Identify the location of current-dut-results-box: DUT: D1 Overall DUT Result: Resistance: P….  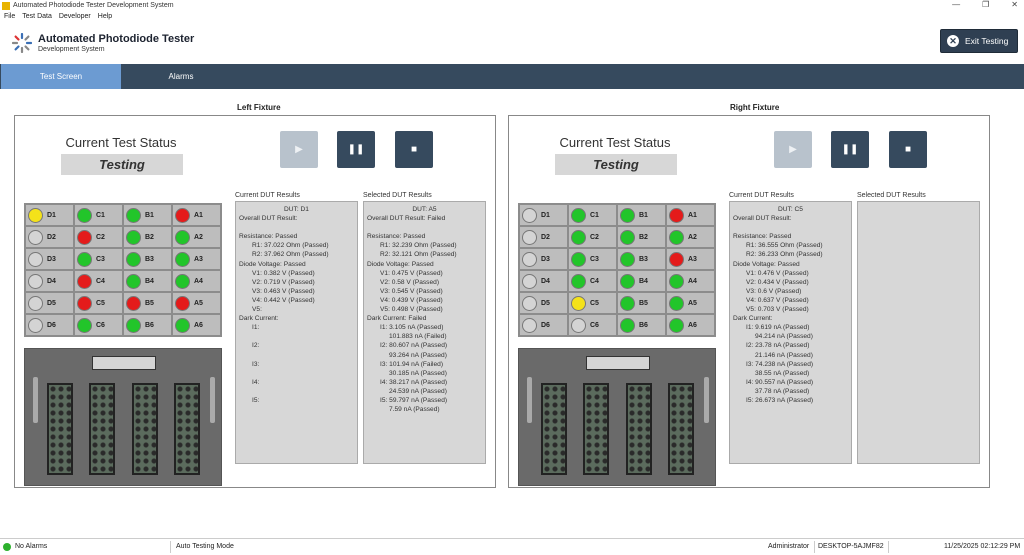
(296, 332).